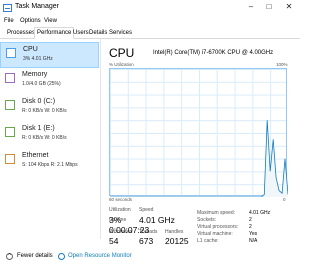  What do you see at coordinates (250, 220) in the screenshot?
I see `sockets-value: 2` at bounding box center [250, 220].